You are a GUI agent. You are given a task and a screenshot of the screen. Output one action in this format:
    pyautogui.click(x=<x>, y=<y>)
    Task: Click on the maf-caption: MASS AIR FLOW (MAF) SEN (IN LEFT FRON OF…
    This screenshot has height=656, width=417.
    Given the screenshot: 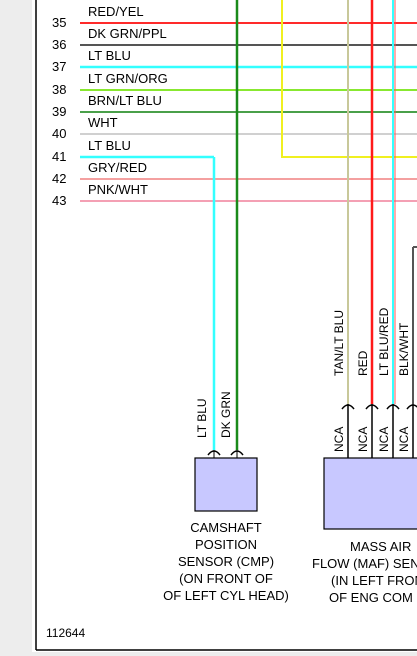 What is the action you would take?
    pyautogui.click(x=364, y=572)
    